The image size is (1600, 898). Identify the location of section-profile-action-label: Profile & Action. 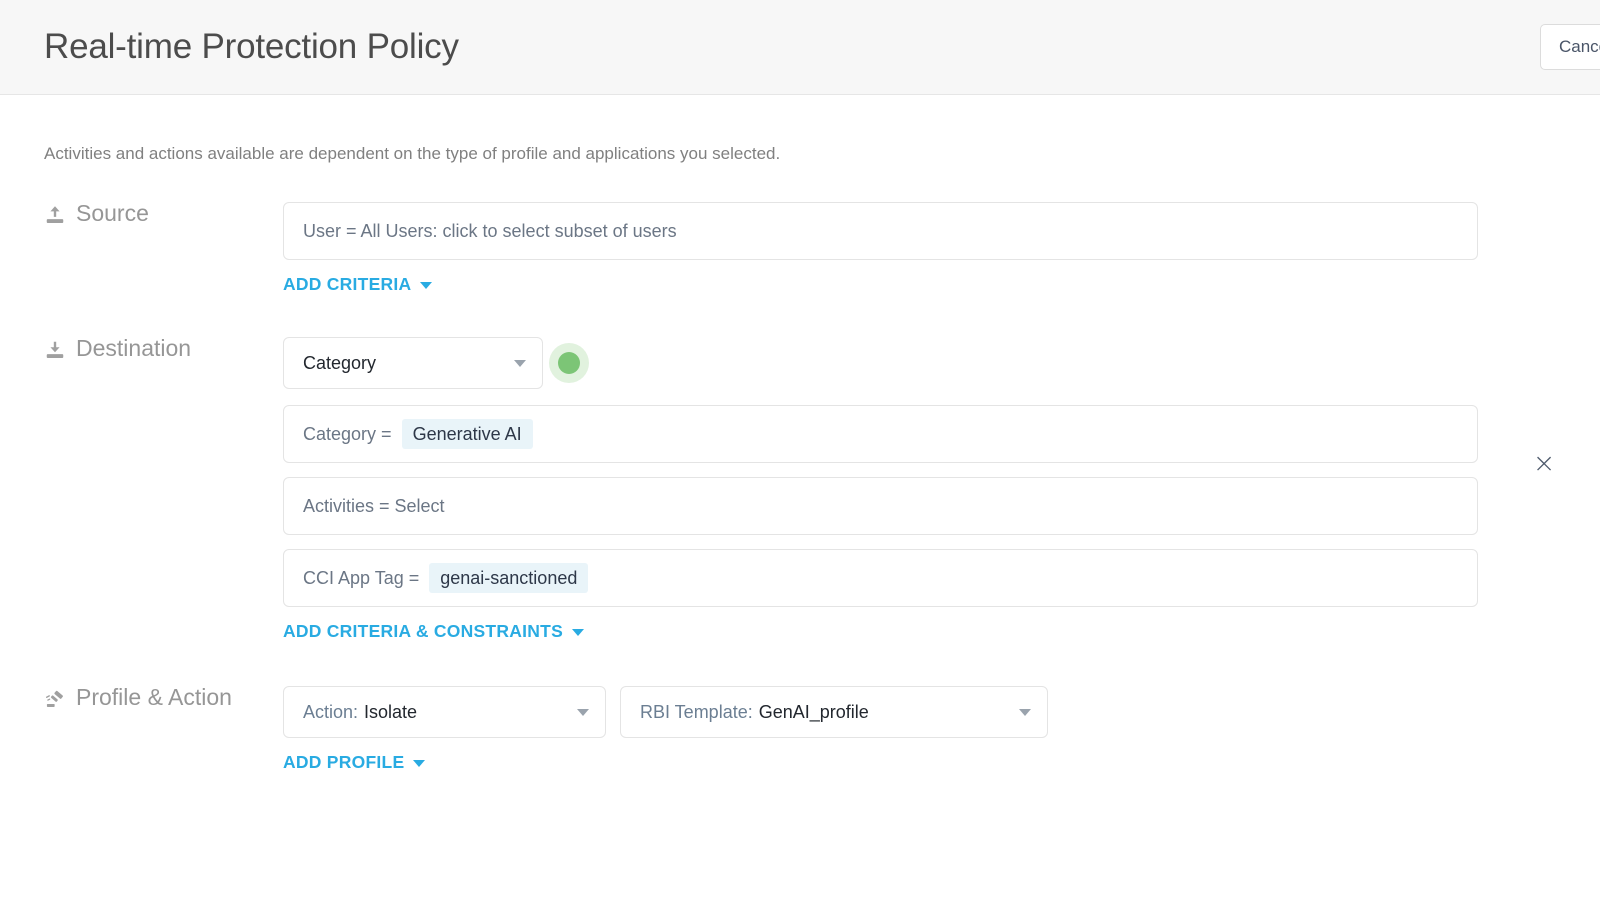
(141, 697).